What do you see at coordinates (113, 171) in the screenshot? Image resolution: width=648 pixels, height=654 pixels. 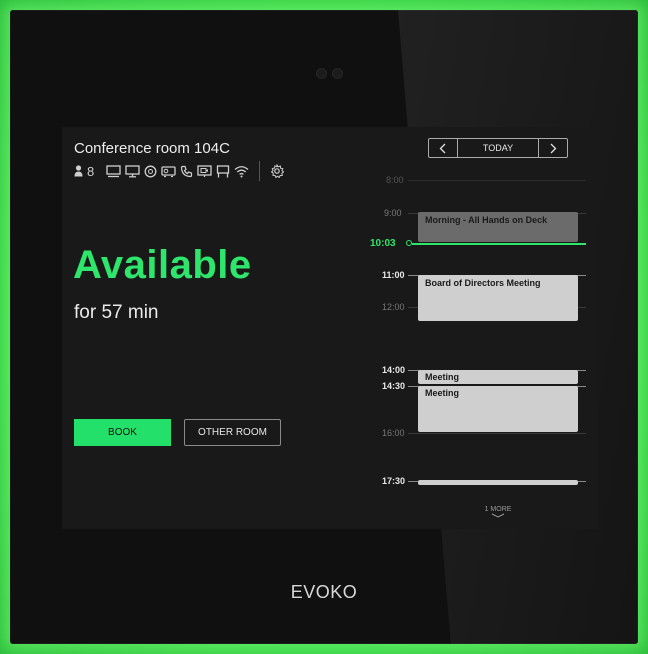 I see `display-icon` at bounding box center [113, 171].